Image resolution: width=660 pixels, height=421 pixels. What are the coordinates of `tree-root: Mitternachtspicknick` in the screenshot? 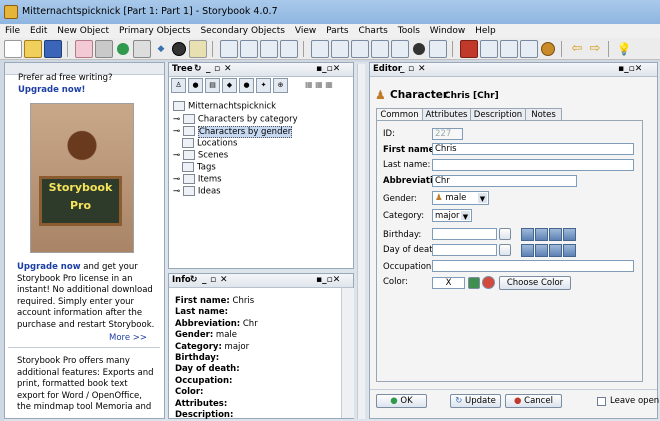 It's located at (224, 106).